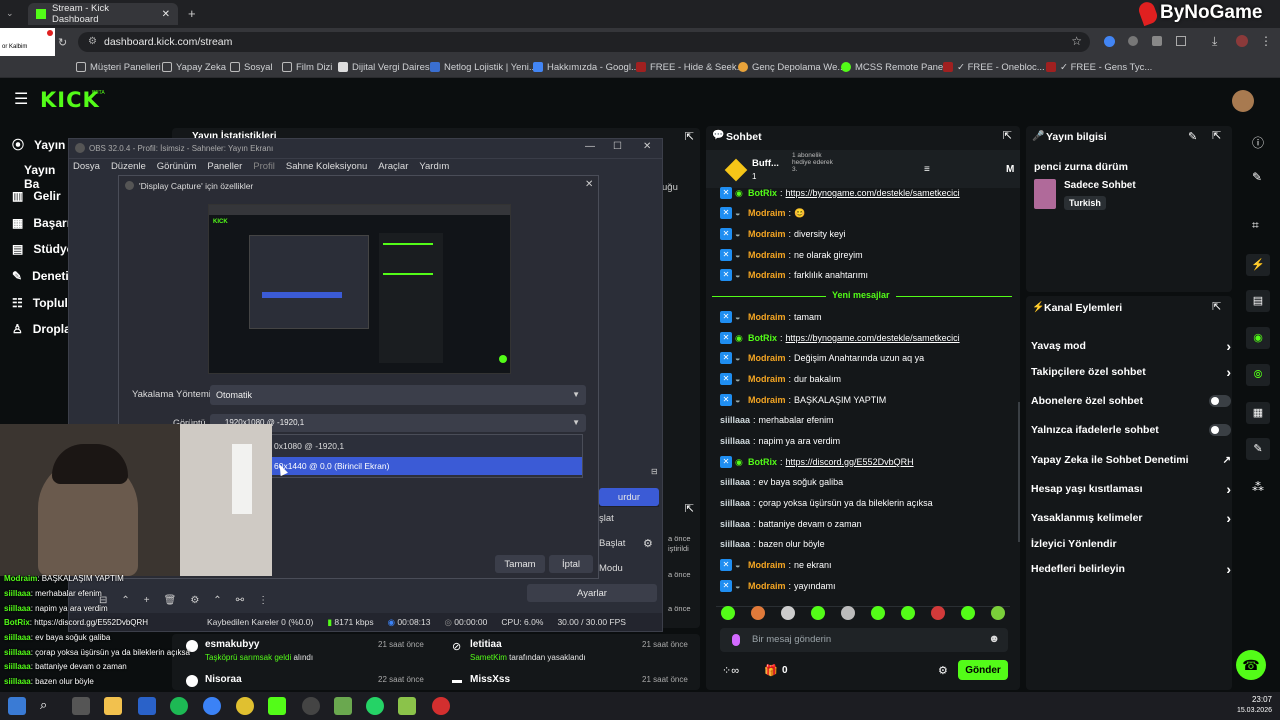 This screenshot has width=1280, height=720. What do you see at coordinates (407, 706) in the screenshot?
I see `minecraft-icon` at bounding box center [407, 706].